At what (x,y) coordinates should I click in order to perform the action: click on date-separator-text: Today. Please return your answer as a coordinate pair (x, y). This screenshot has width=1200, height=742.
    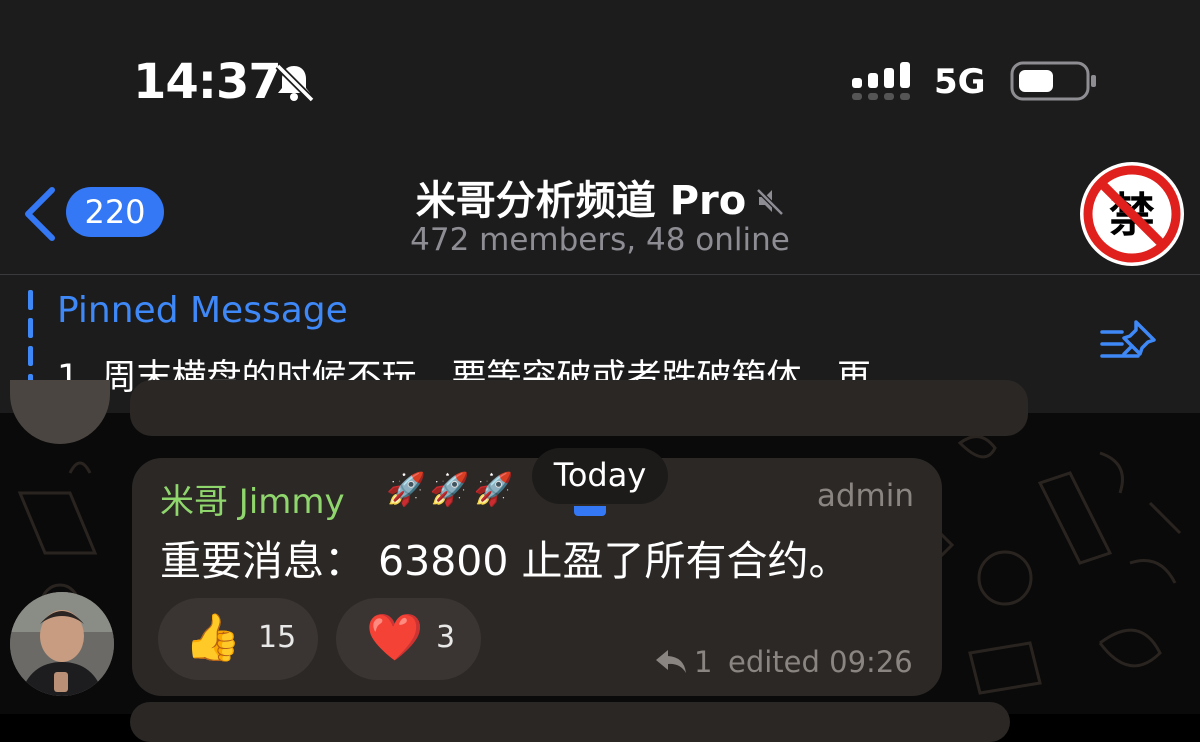
    Looking at the image, I should click on (600, 475).